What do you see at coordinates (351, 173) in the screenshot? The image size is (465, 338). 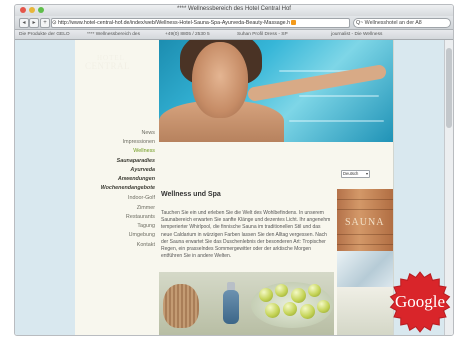 I see `language-select-value: Deutsch` at bounding box center [351, 173].